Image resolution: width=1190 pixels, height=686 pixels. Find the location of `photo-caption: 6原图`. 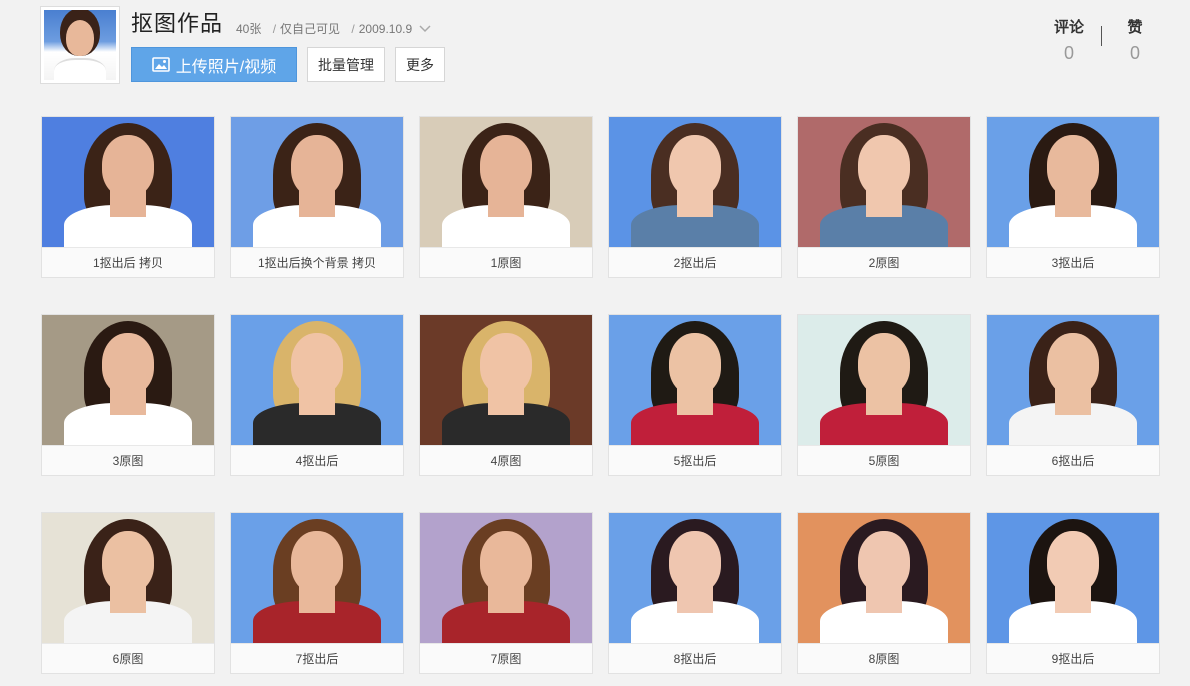

photo-caption: 6原图 is located at coordinates (128, 658).